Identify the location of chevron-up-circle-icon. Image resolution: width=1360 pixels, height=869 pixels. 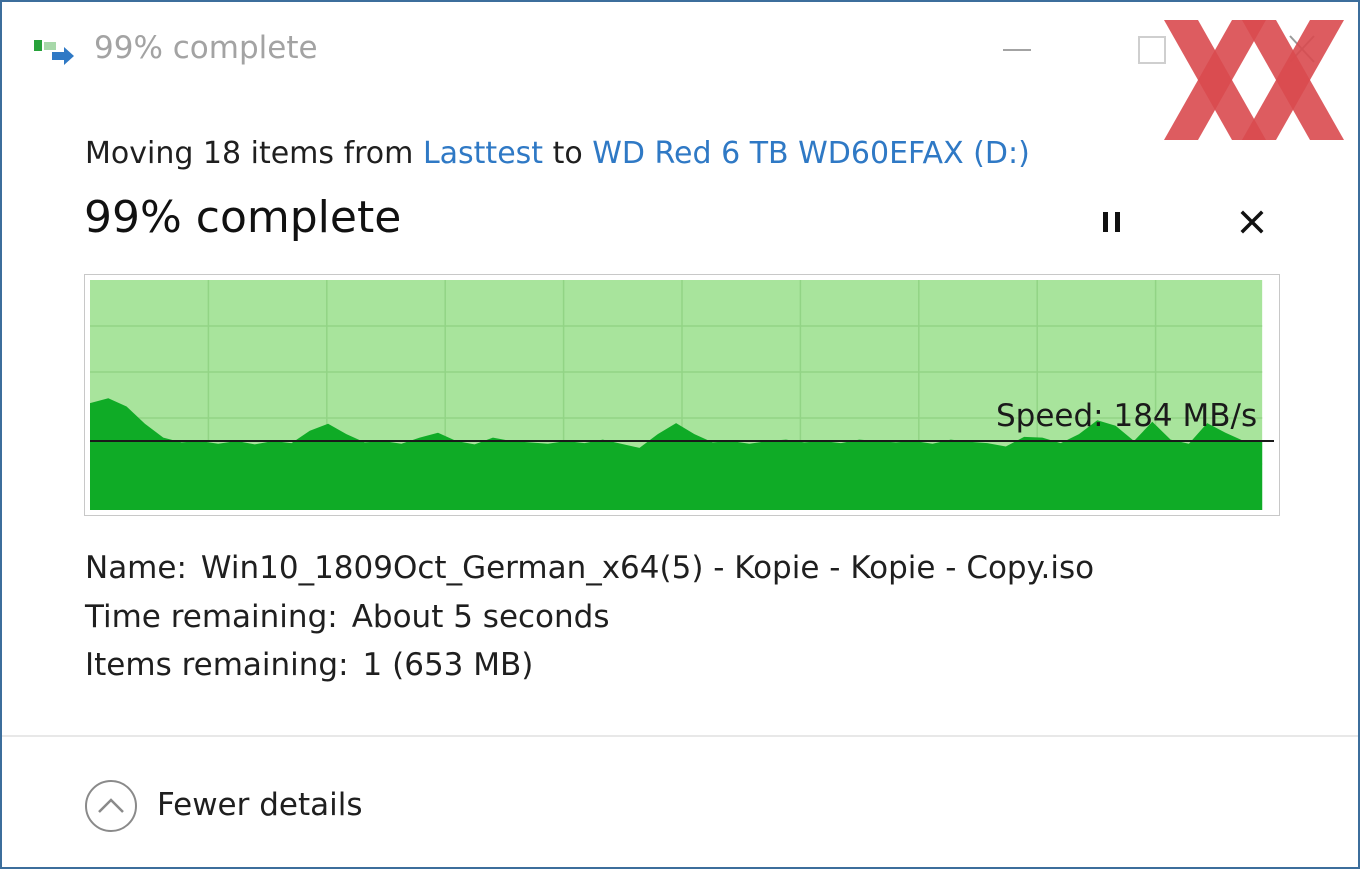
(111, 806).